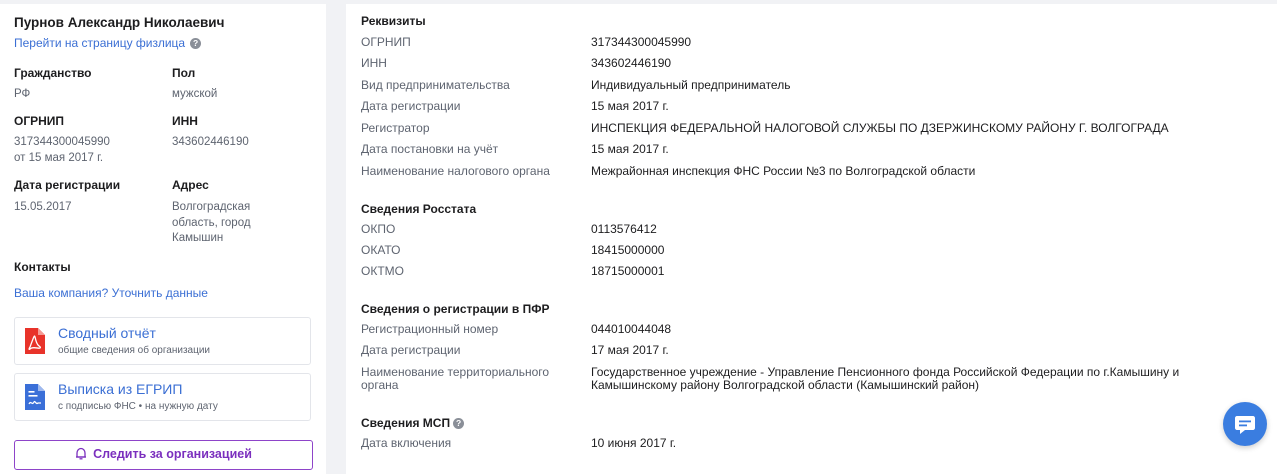 This screenshot has width=1277, height=474. Describe the element at coordinates (386, 42) in the screenshot. I see `requisite-key: ОГРНИП` at that location.